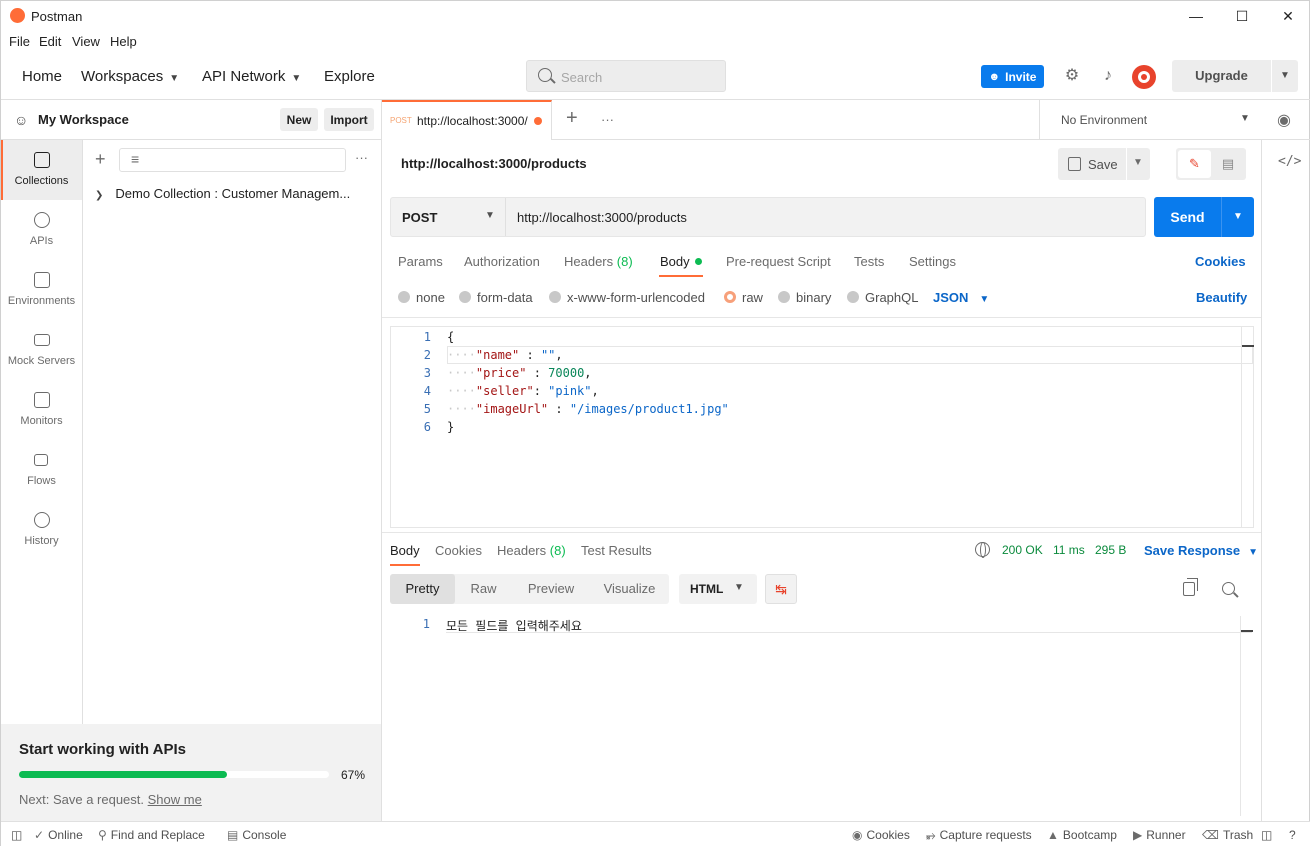 The width and height of the screenshot is (1310, 846). I want to click on menu-file: File, so click(19, 41).